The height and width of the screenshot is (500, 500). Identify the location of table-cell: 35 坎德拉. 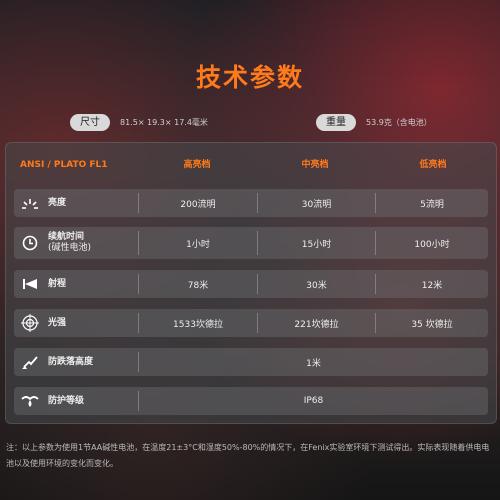
(432, 324).